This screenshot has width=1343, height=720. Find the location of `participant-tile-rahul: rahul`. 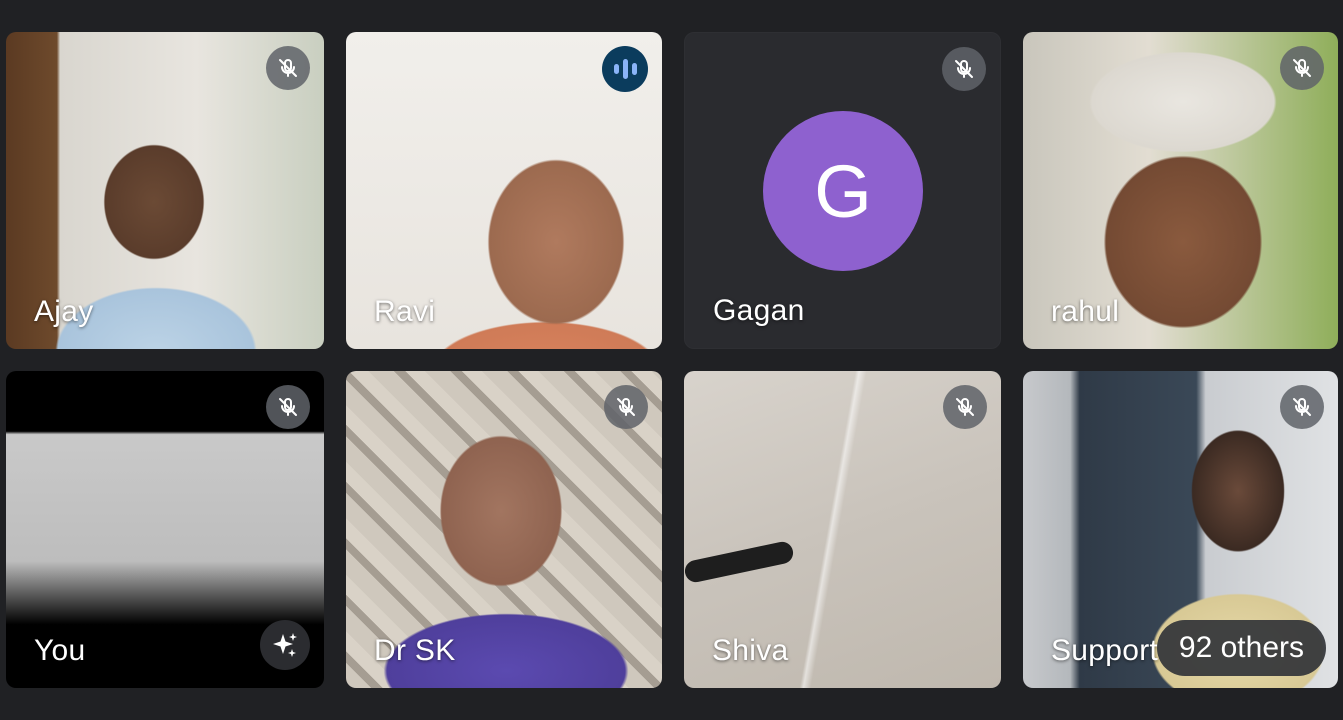

participant-tile-rahul: rahul is located at coordinates (1180, 190).